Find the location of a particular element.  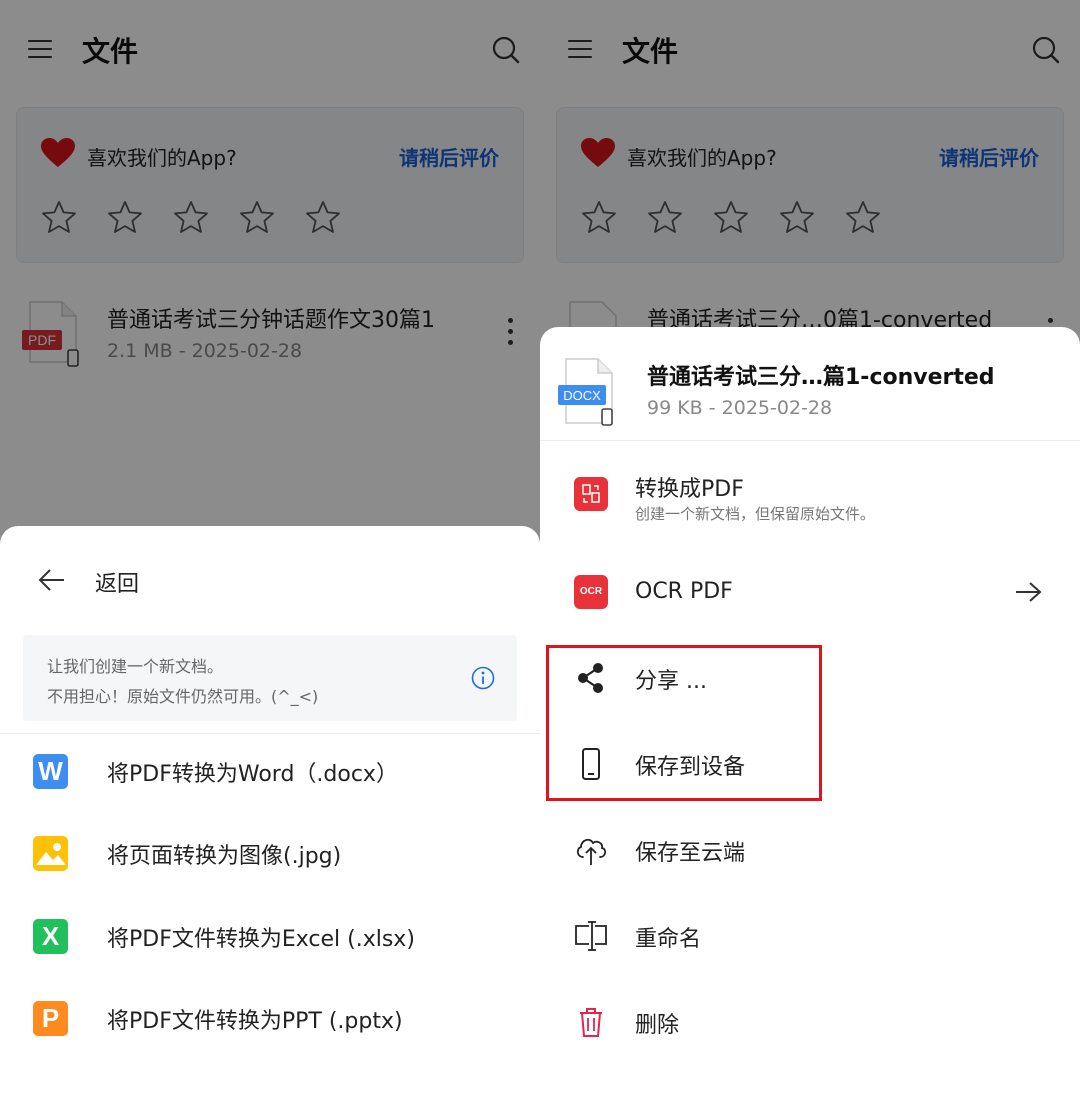

action-label: 保存到设备 is located at coordinates (690, 767).